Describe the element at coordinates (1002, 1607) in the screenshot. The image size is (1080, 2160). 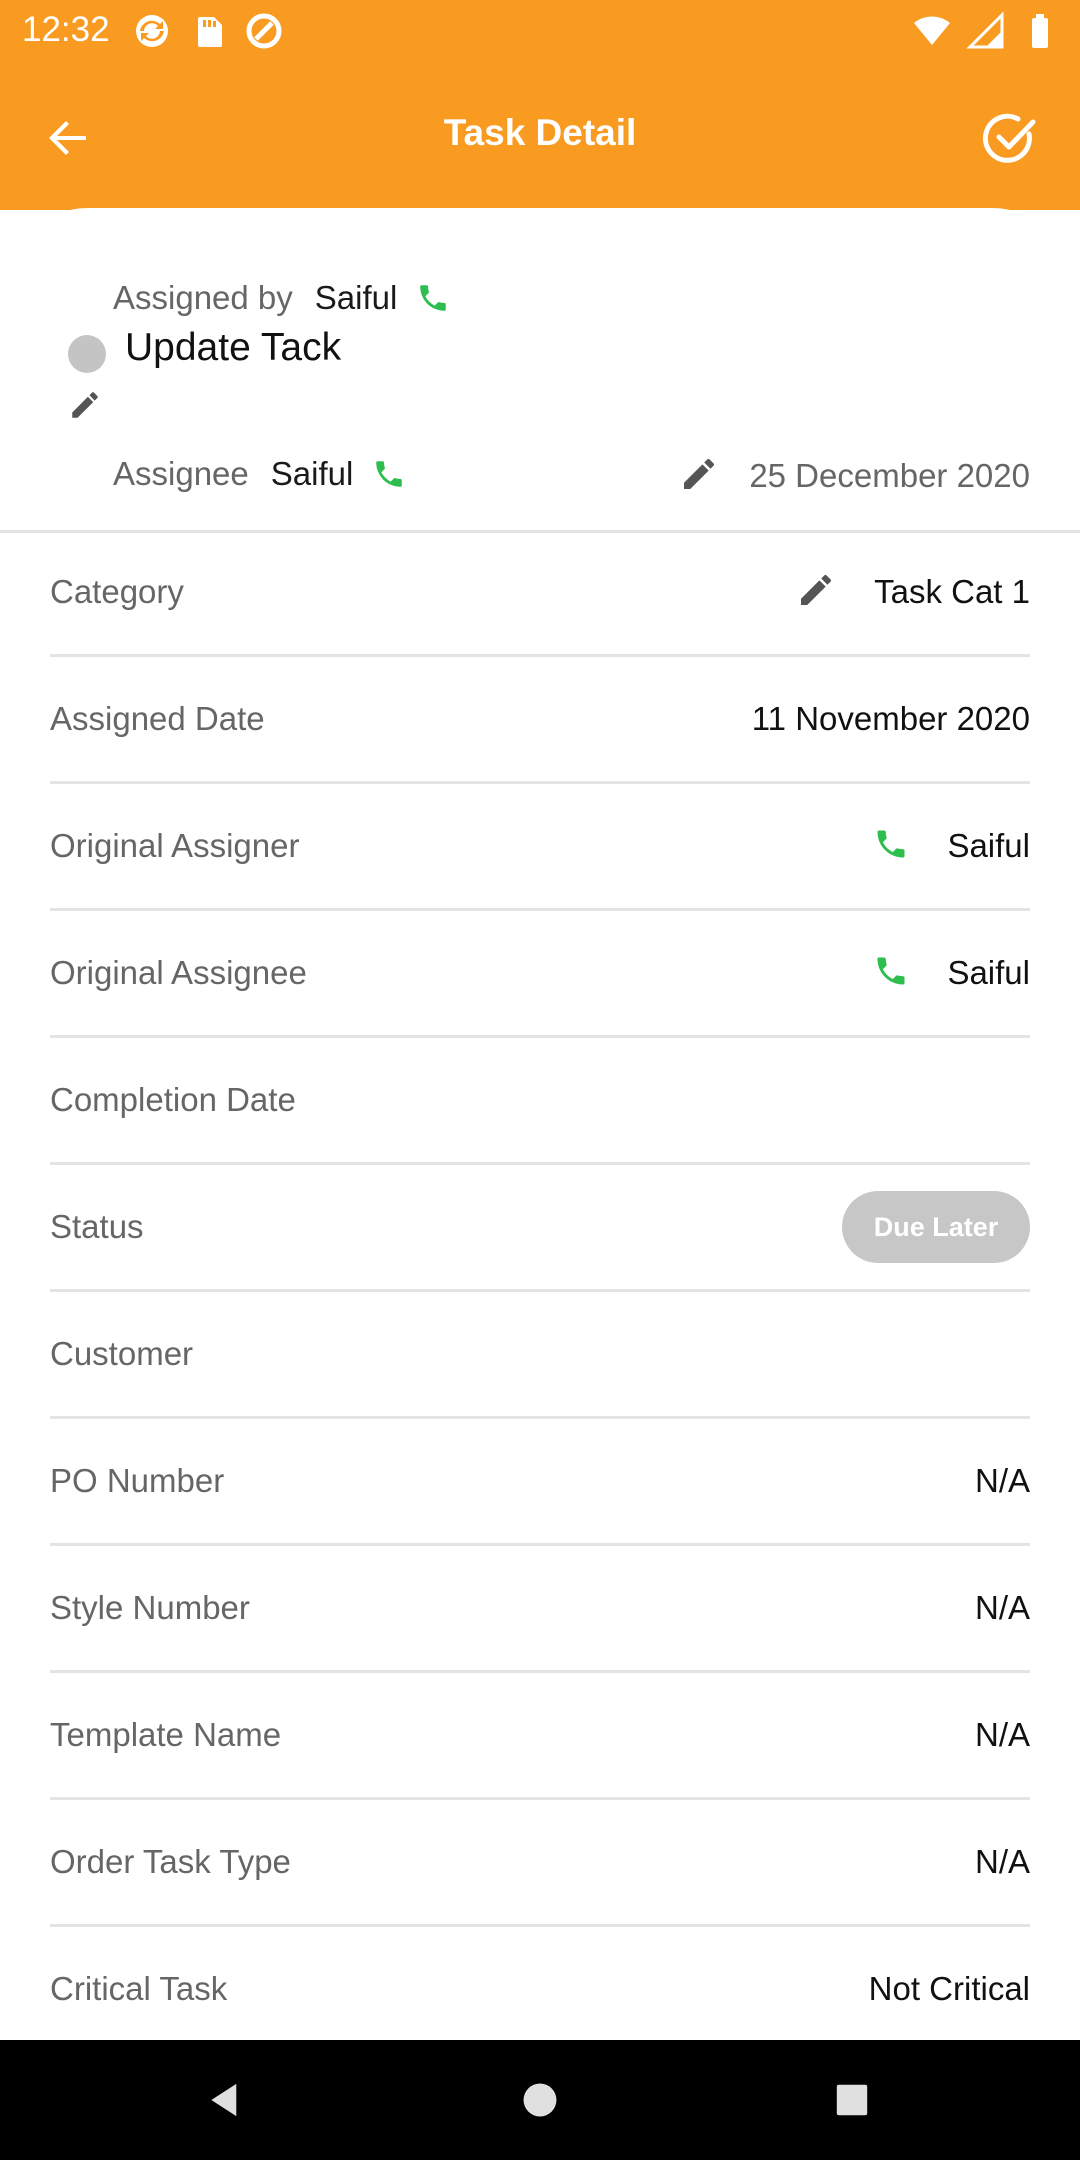
I see `style-number-value: N/A` at that location.